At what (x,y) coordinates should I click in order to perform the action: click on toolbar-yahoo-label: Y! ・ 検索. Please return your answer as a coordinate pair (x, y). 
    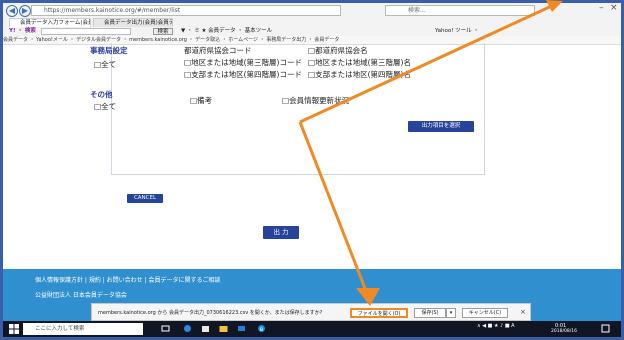
    Looking at the image, I should click on (22, 31).